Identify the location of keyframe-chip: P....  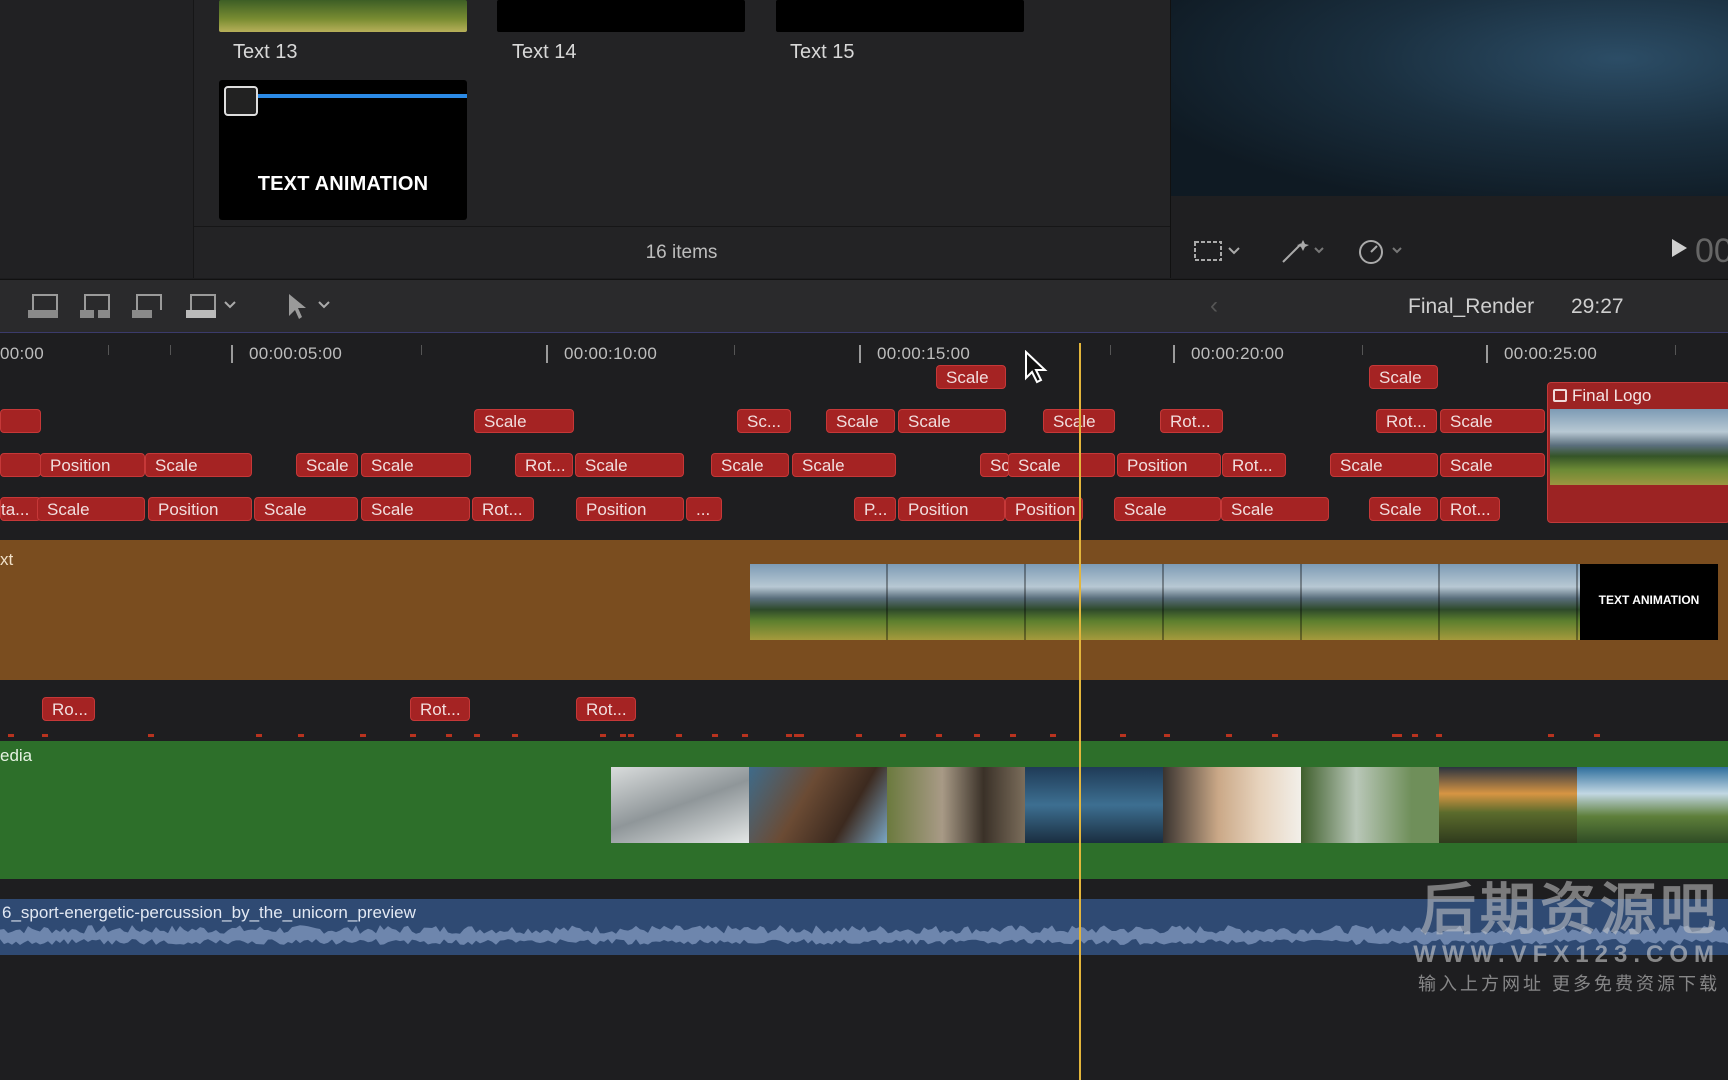
(875, 509).